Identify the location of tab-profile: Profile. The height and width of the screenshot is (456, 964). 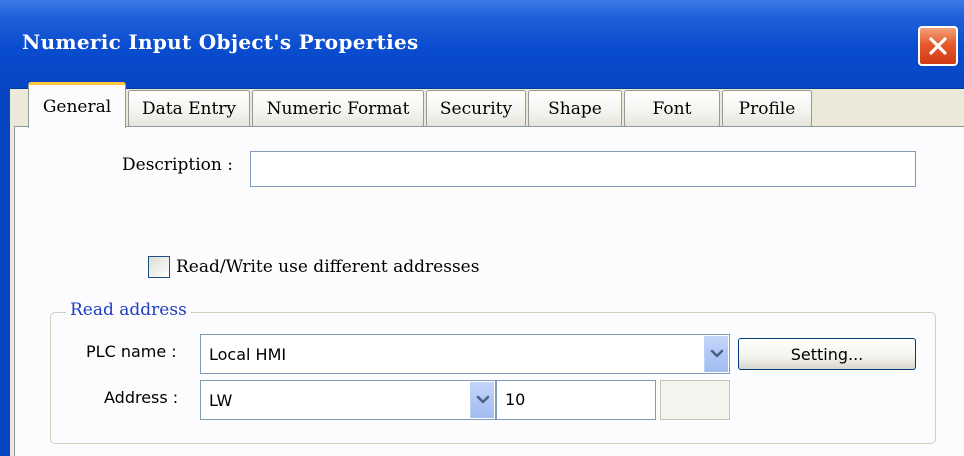
(767, 108).